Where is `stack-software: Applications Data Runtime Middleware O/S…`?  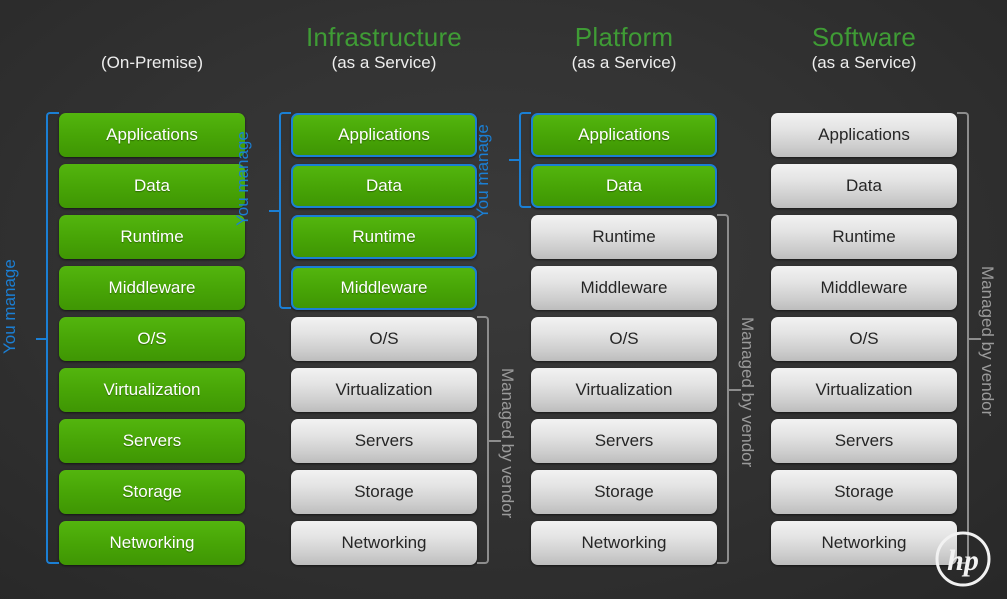 stack-software: Applications Data Runtime Middleware O/S… is located at coordinates (864, 339).